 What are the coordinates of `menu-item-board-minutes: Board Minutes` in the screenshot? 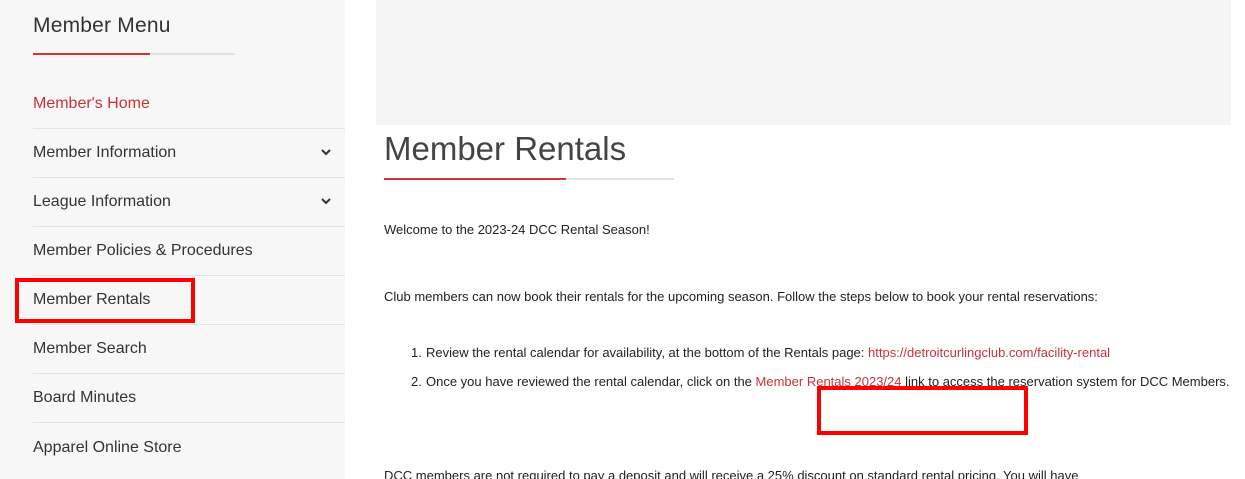 It's located at (189, 398).